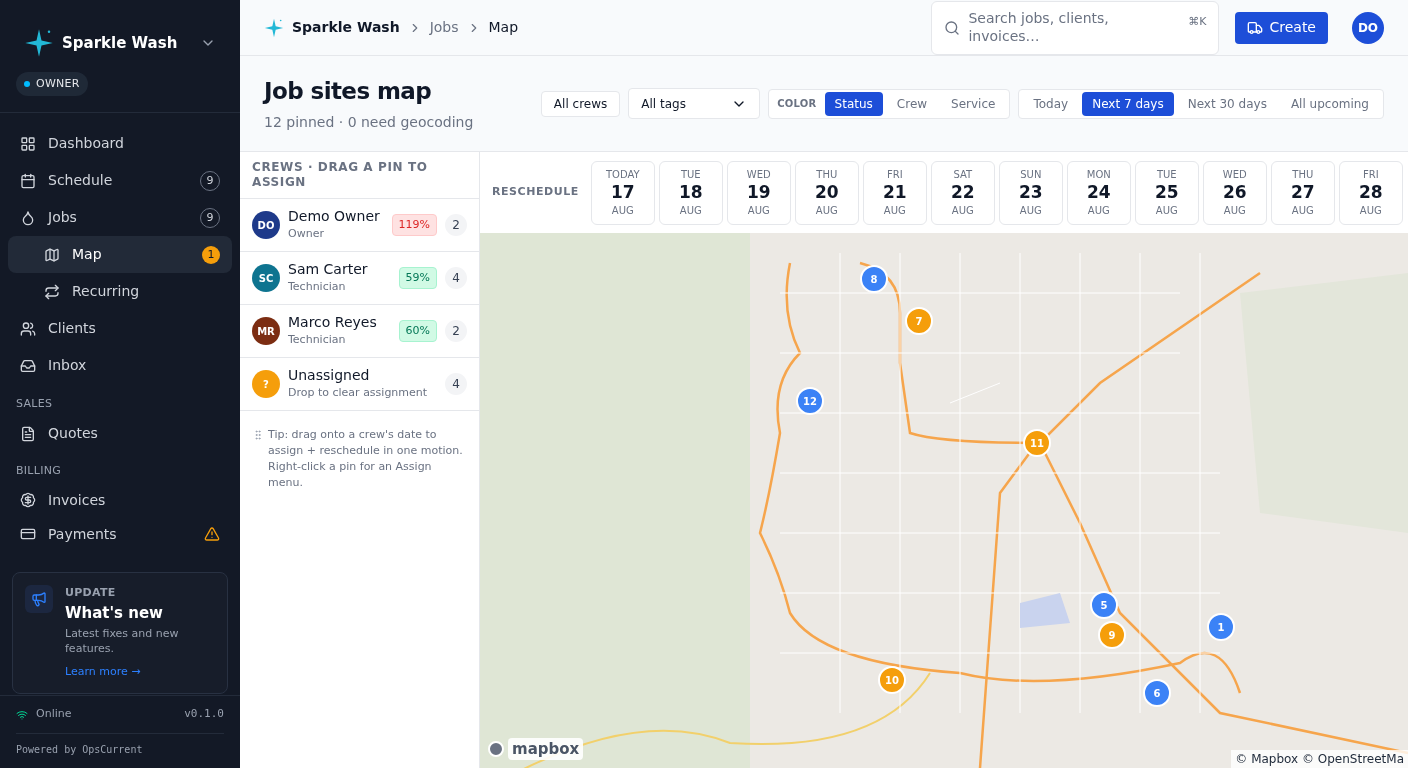 The width and height of the screenshot is (1408, 768). Describe the element at coordinates (1319, 759) in the screenshot. I see `map-attribution: © Mapbox © OpenStreetMa` at that location.